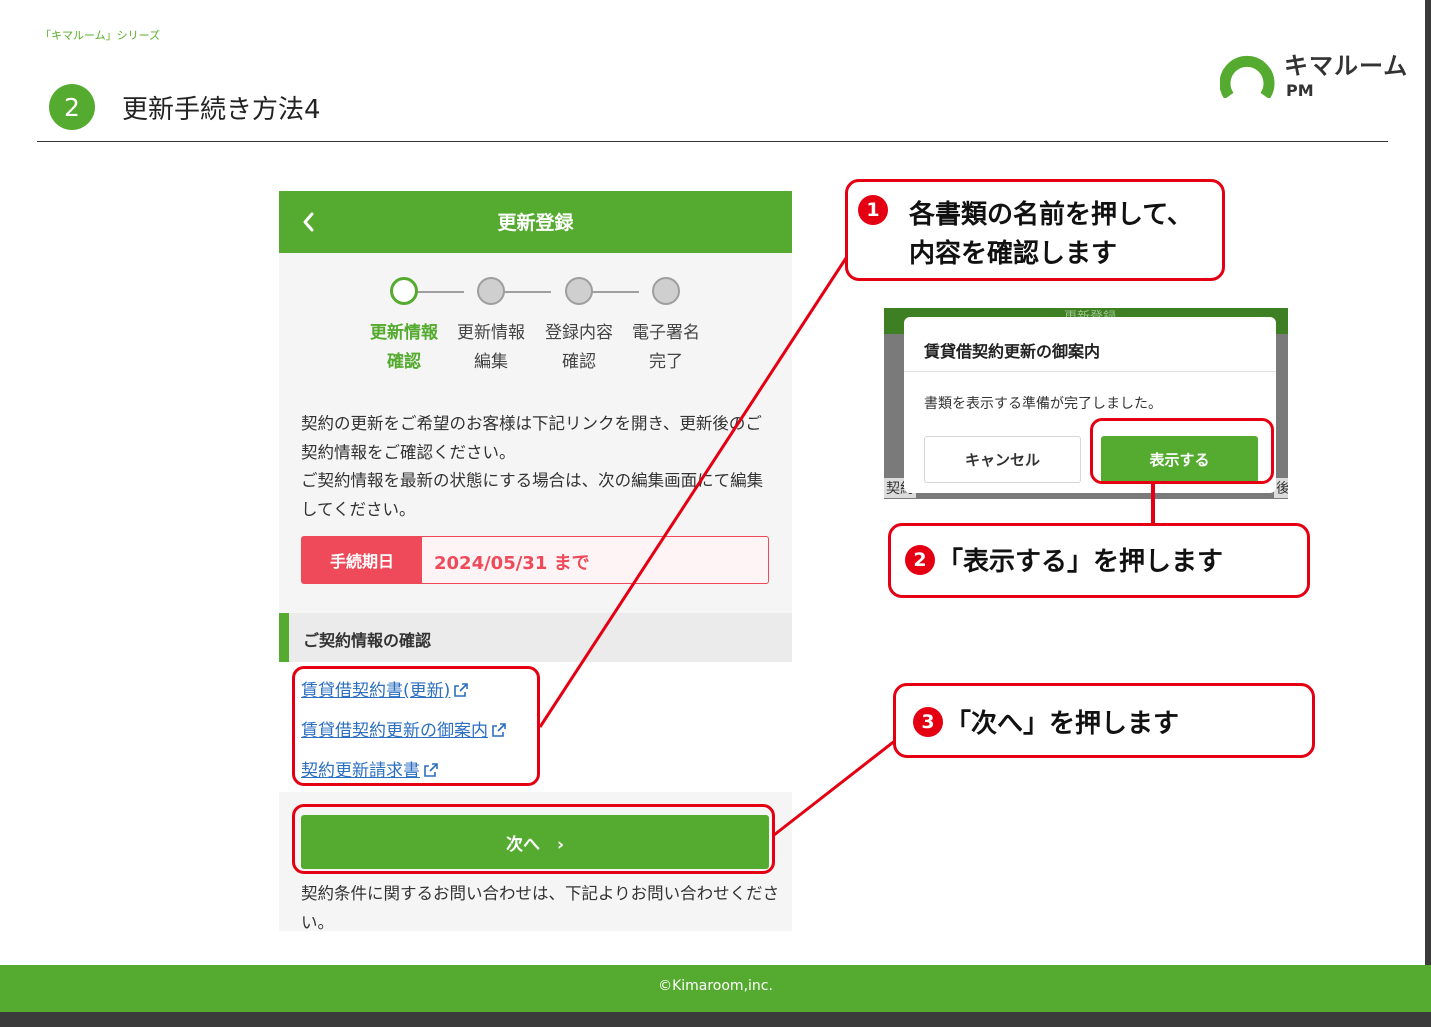 The image size is (1431, 1027). I want to click on callout-2-text: 「表示する」を押します, so click(1080, 562).